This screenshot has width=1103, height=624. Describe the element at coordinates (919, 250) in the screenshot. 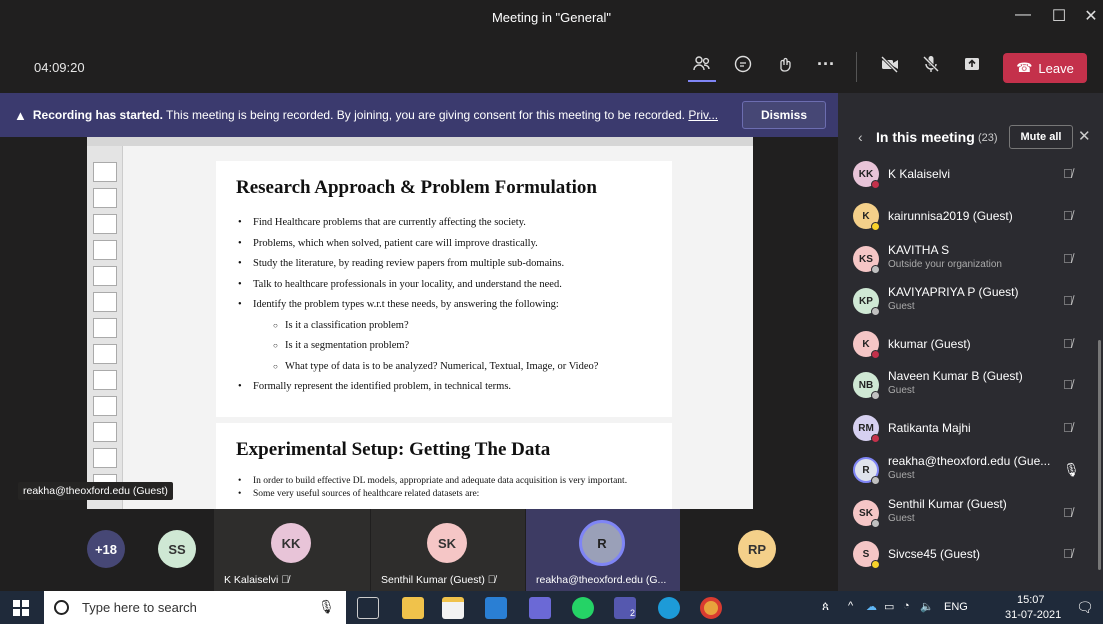

I see `participant-name: KAVITHA S` at that location.